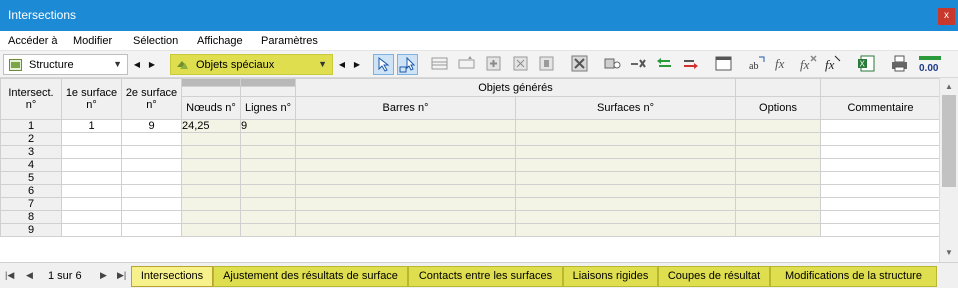 The image size is (958, 288). Describe the element at coordinates (31, 139) in the screenshot. I see `row-number-cell: 2` at that location.